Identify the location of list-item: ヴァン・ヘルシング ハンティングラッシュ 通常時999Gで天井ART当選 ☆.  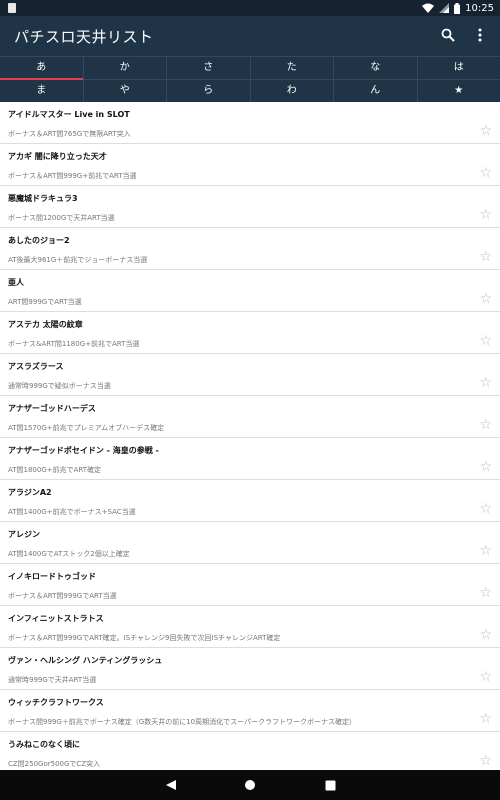
(250, 669).